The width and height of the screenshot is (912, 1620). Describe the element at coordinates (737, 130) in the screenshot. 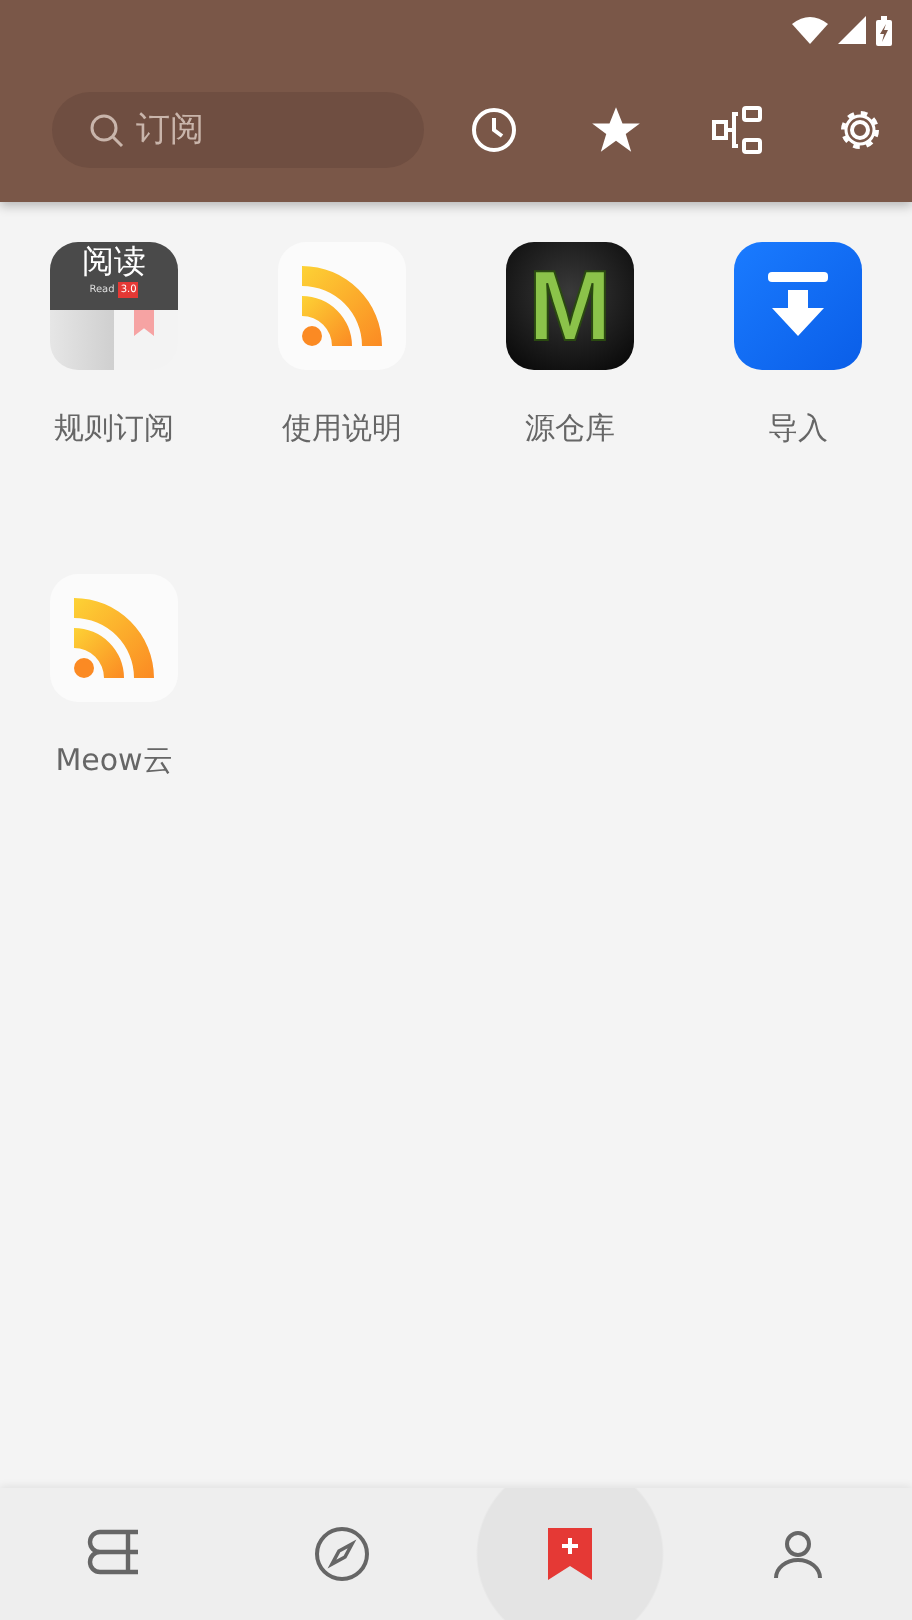

I see `tree-icon` at that location.